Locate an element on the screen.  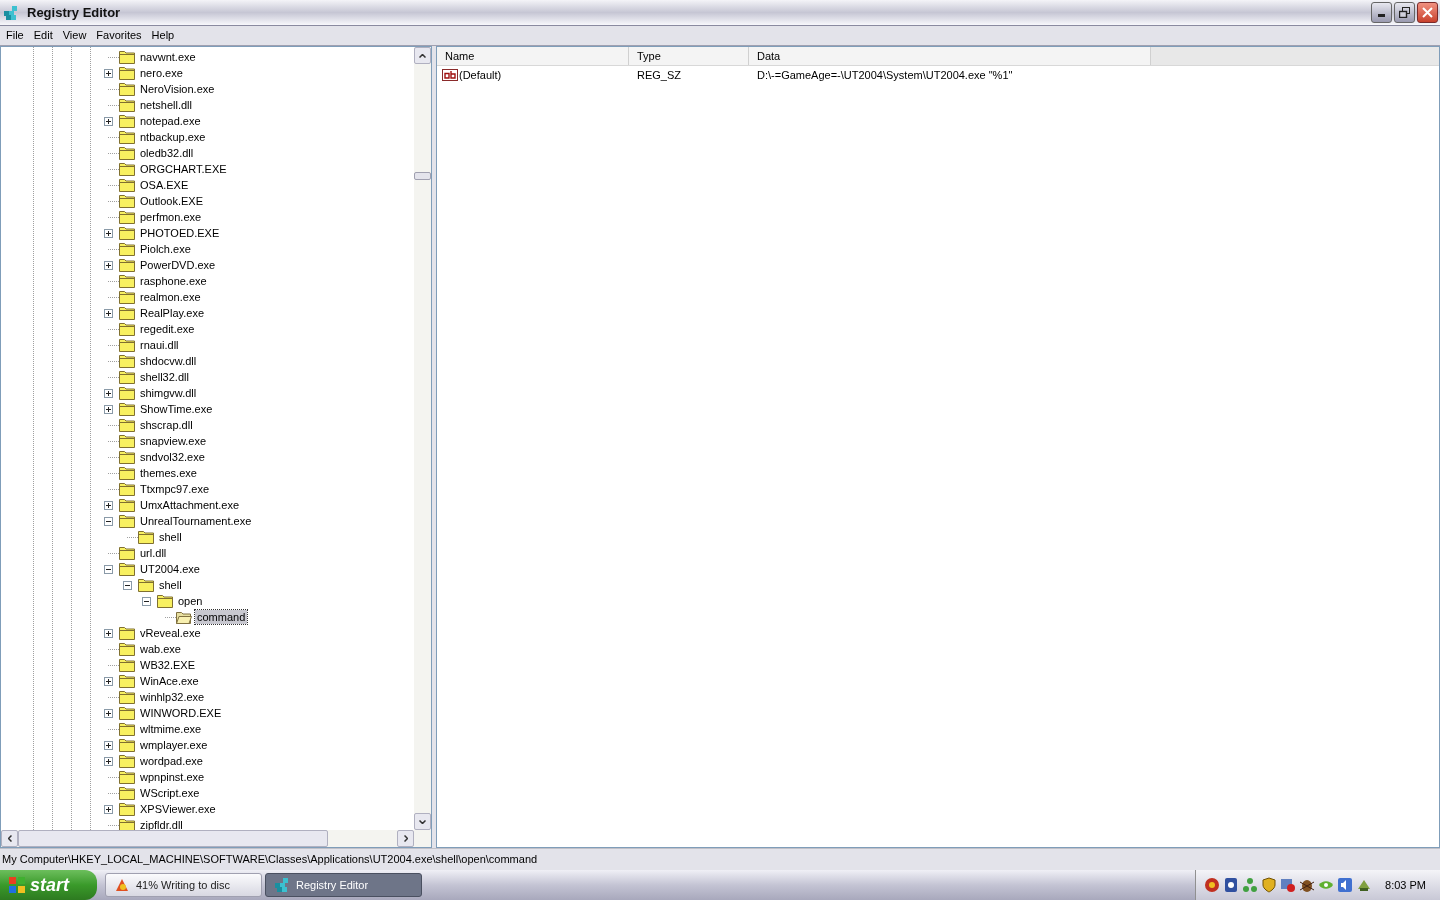
tree-item: wordpad.exe is located at coordinates (171, 761).